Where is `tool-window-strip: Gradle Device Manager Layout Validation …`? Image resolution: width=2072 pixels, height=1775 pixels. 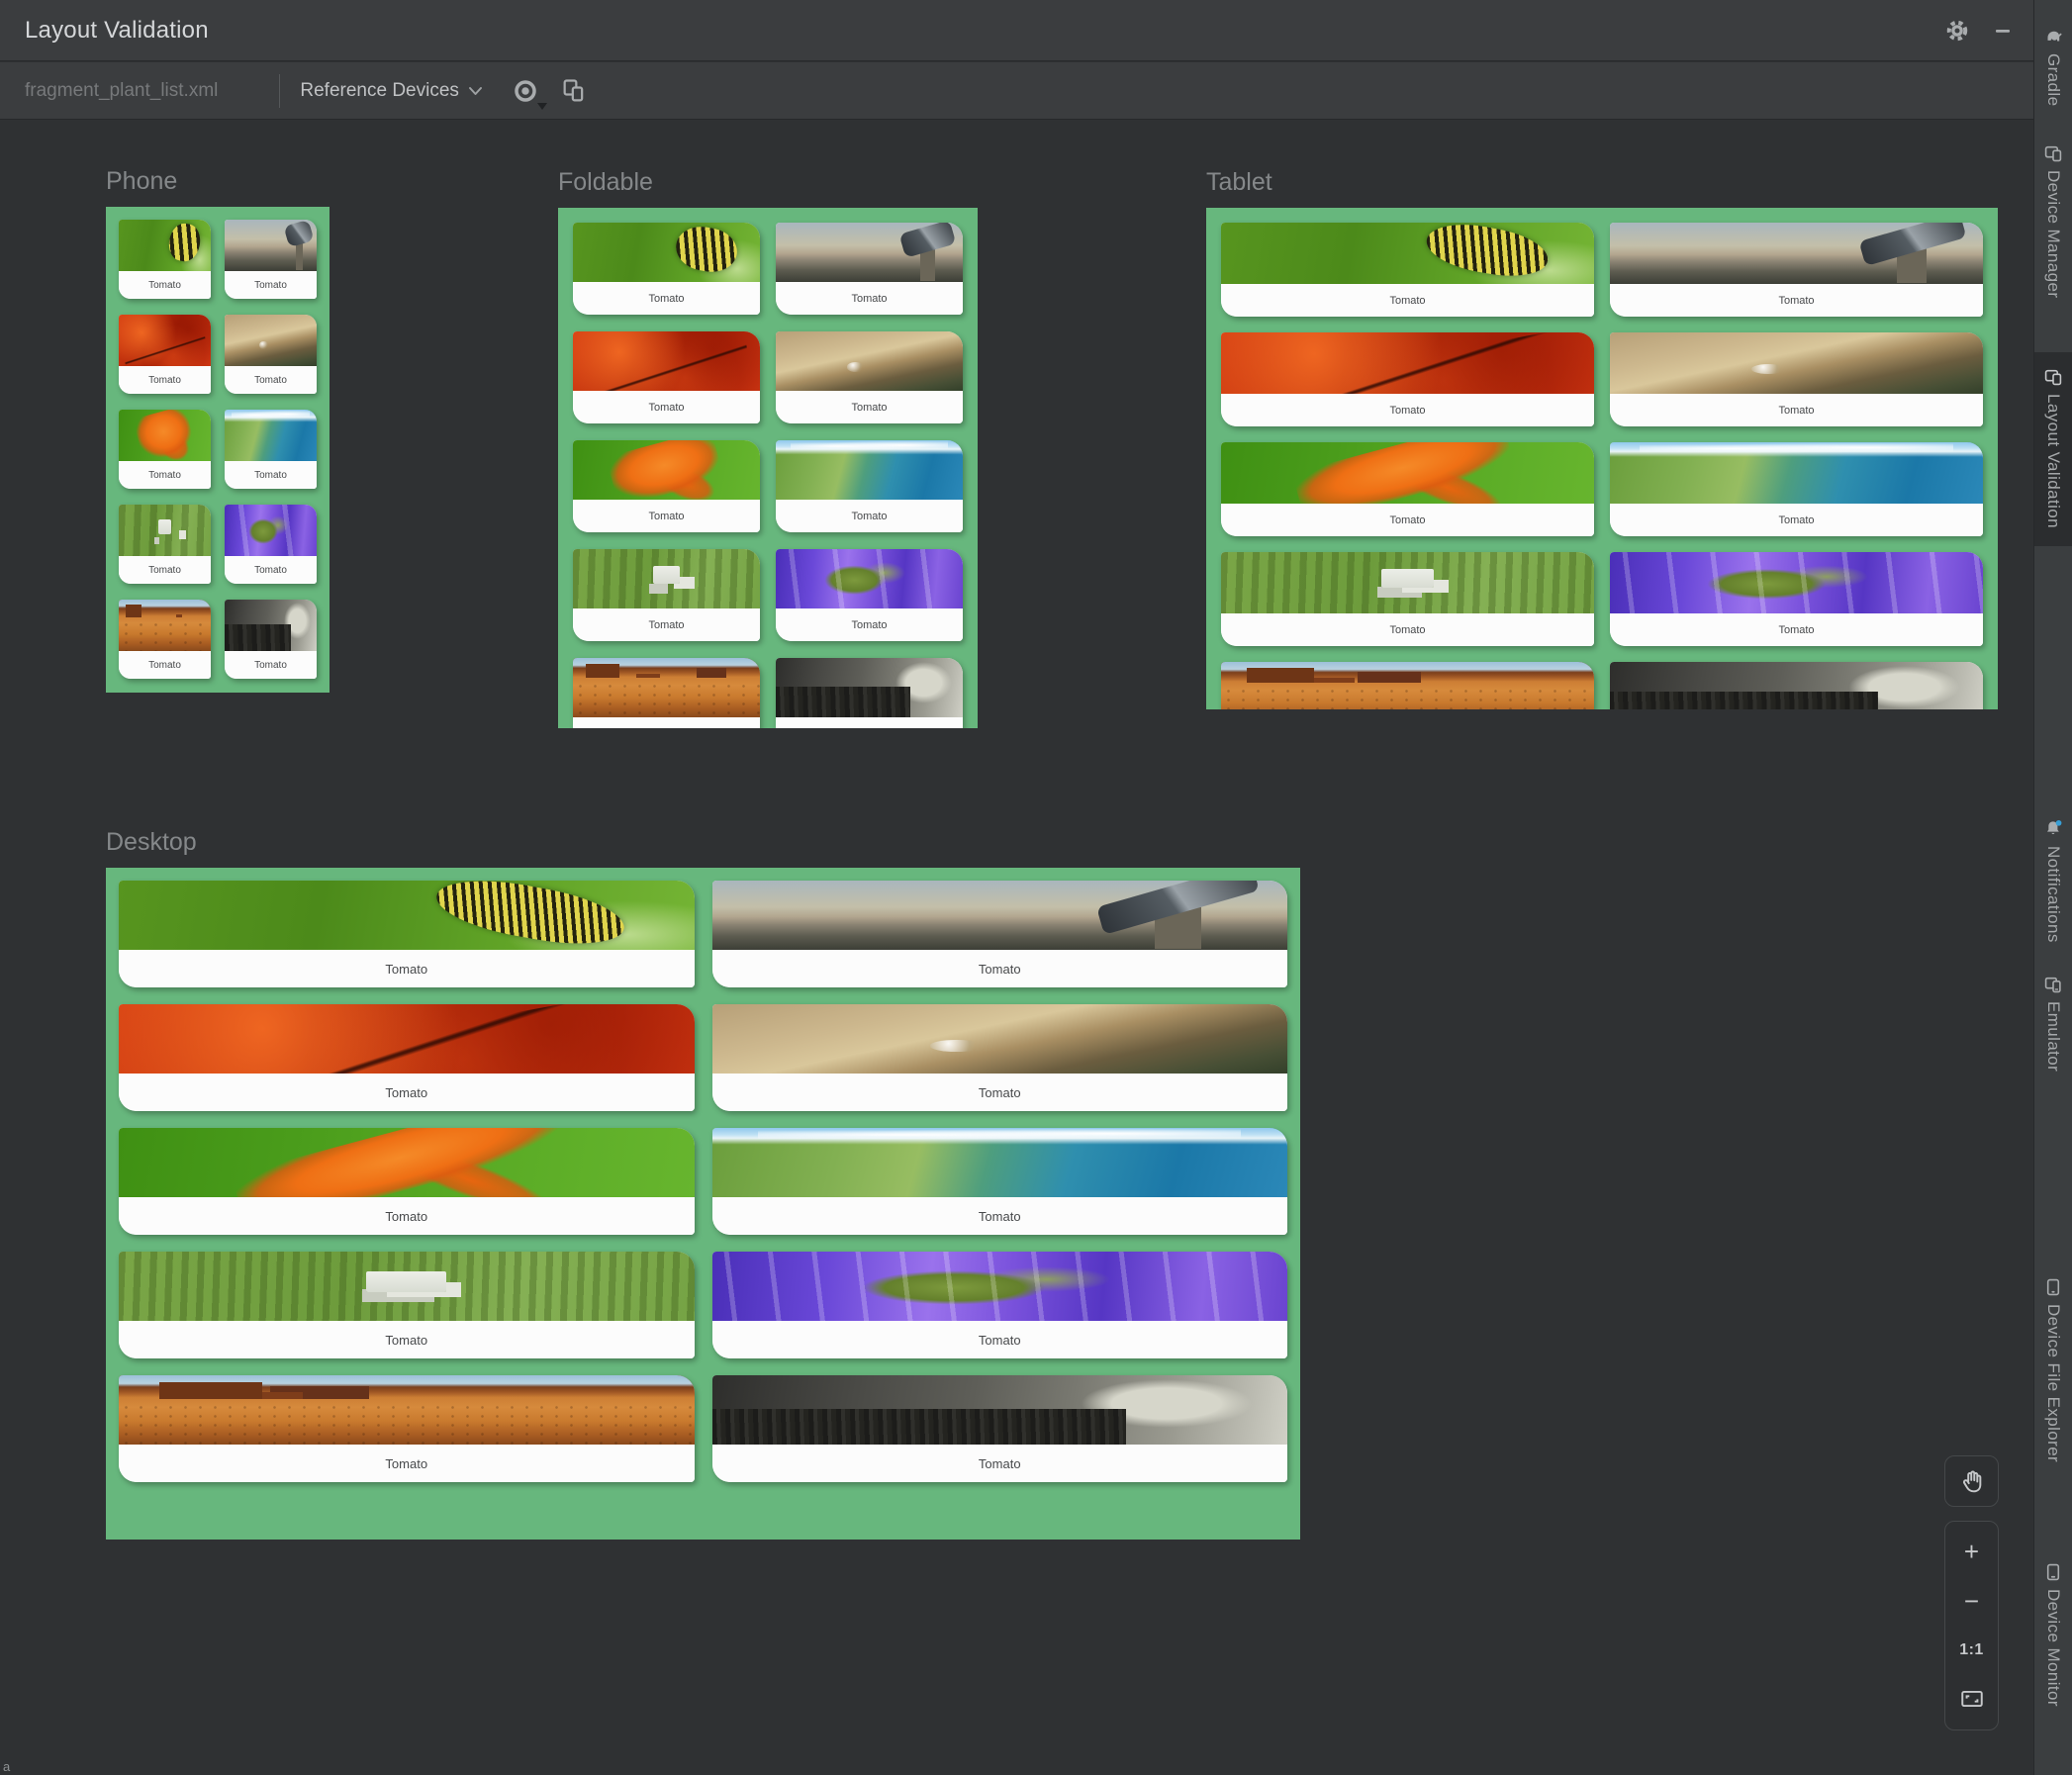 tool-window-strip: Gradle Device Manager Layout Validation … is located at coordinates (2052, 887).